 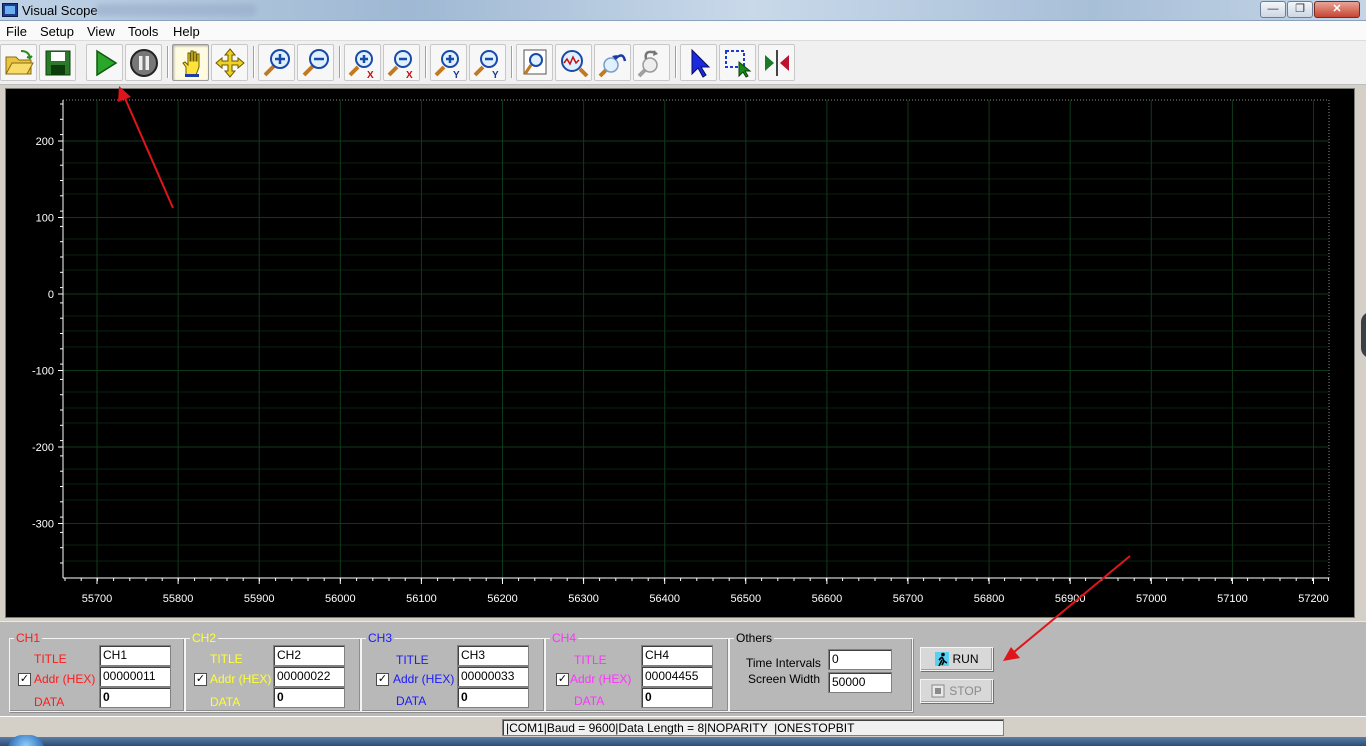 What do you see at coordinates (18, 62) in the screenshot?
I see `open-button` at bounding box center [18, 62].